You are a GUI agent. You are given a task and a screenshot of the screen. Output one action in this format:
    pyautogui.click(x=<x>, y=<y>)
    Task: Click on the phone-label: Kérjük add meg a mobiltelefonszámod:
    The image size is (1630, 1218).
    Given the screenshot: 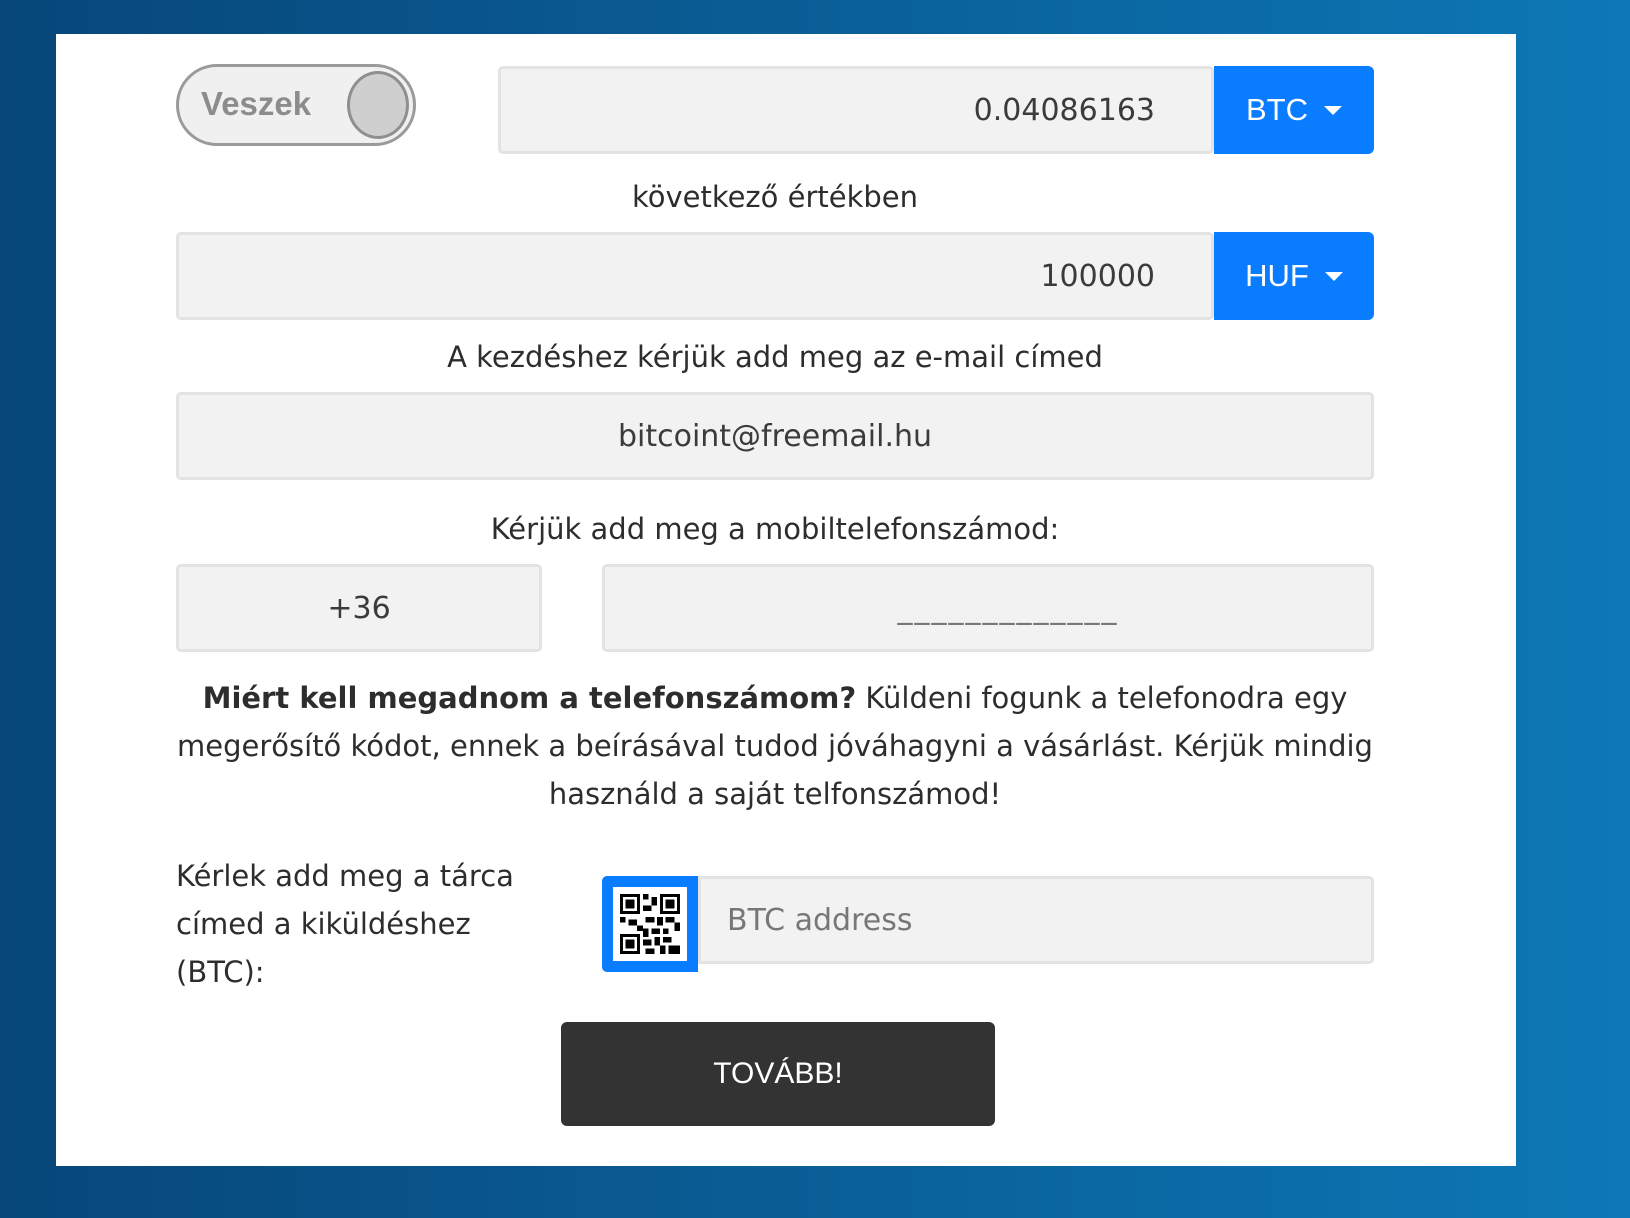 What is the action you would take?
    pyautogui.click(x=775, y=529)
    